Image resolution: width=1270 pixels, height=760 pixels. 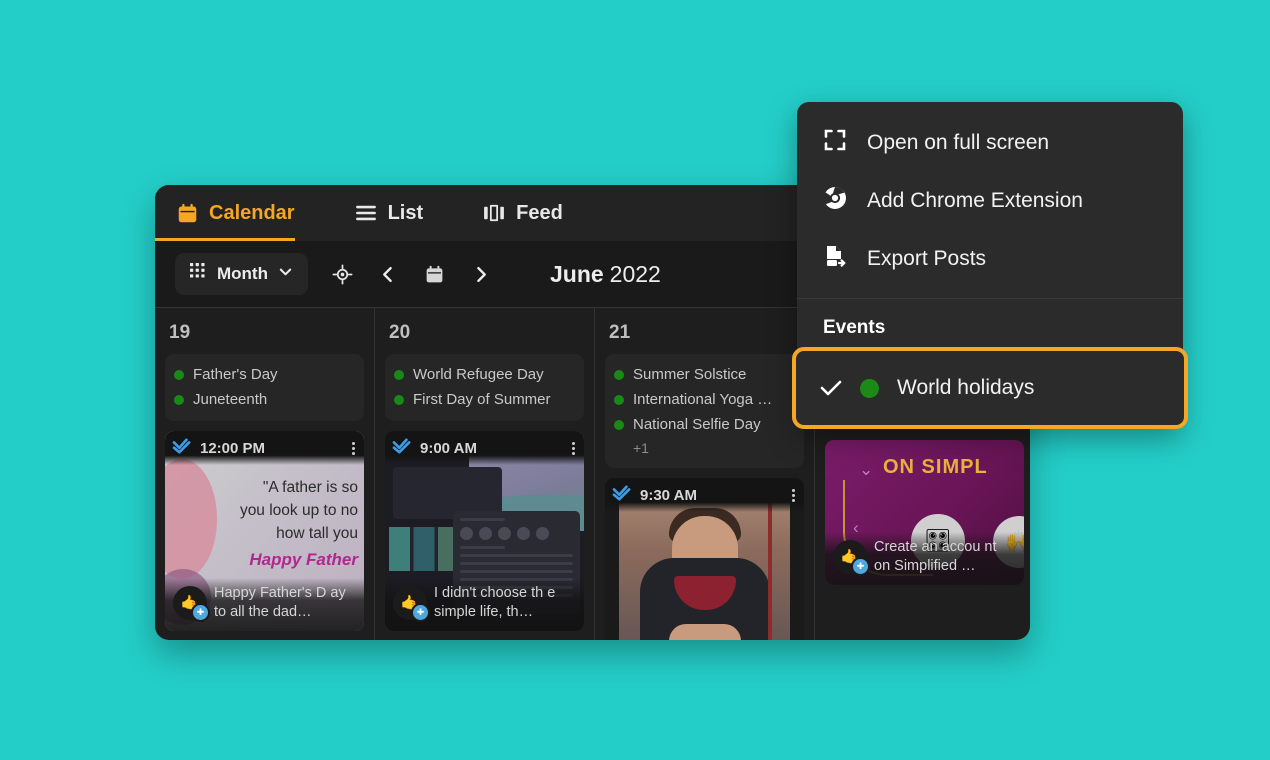 What do you see at coordinates (478, 374) in the screenshot?
I see `holiday-label: World Refugee Day` at bounding box center [478, 374].